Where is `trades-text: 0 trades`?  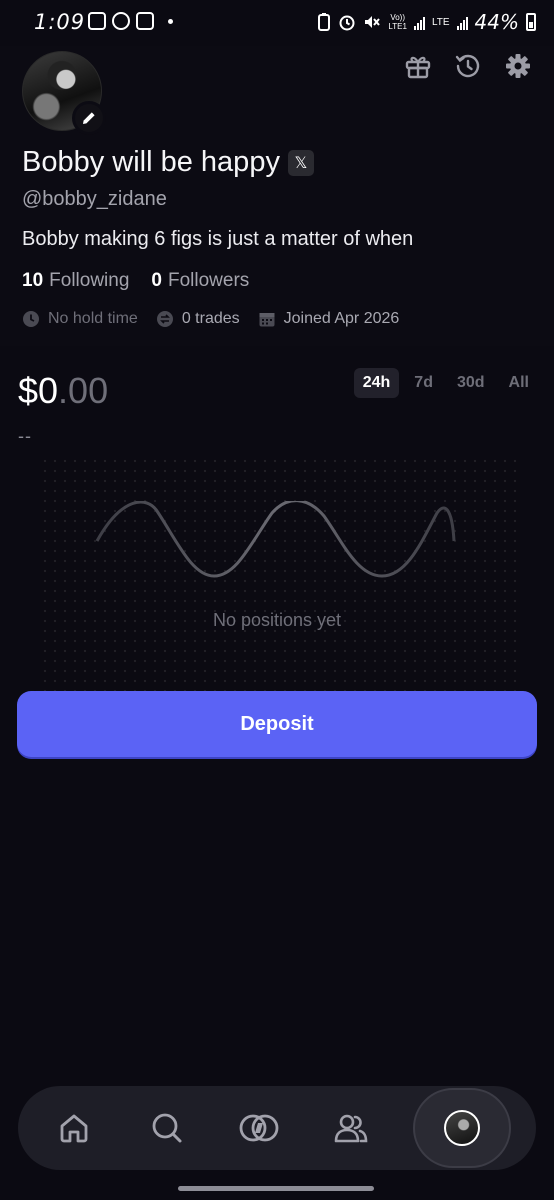 trades-text: 0 trades is located at coordinates (210, 318).